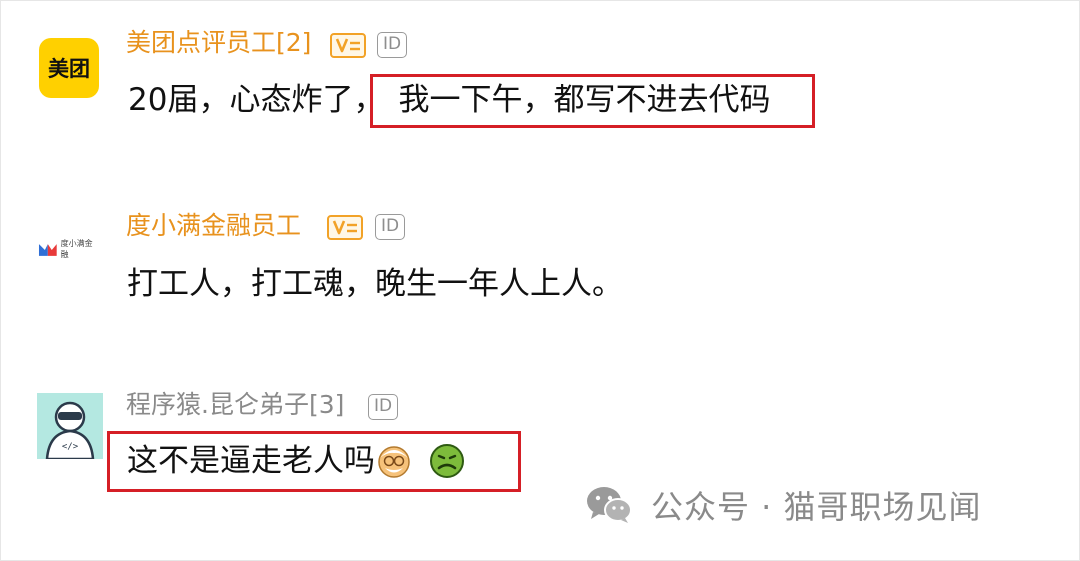  What do you see at coordinates (609, 505) in the screenshot?
I see `wechat-icon` at bounding box center [609, 505].